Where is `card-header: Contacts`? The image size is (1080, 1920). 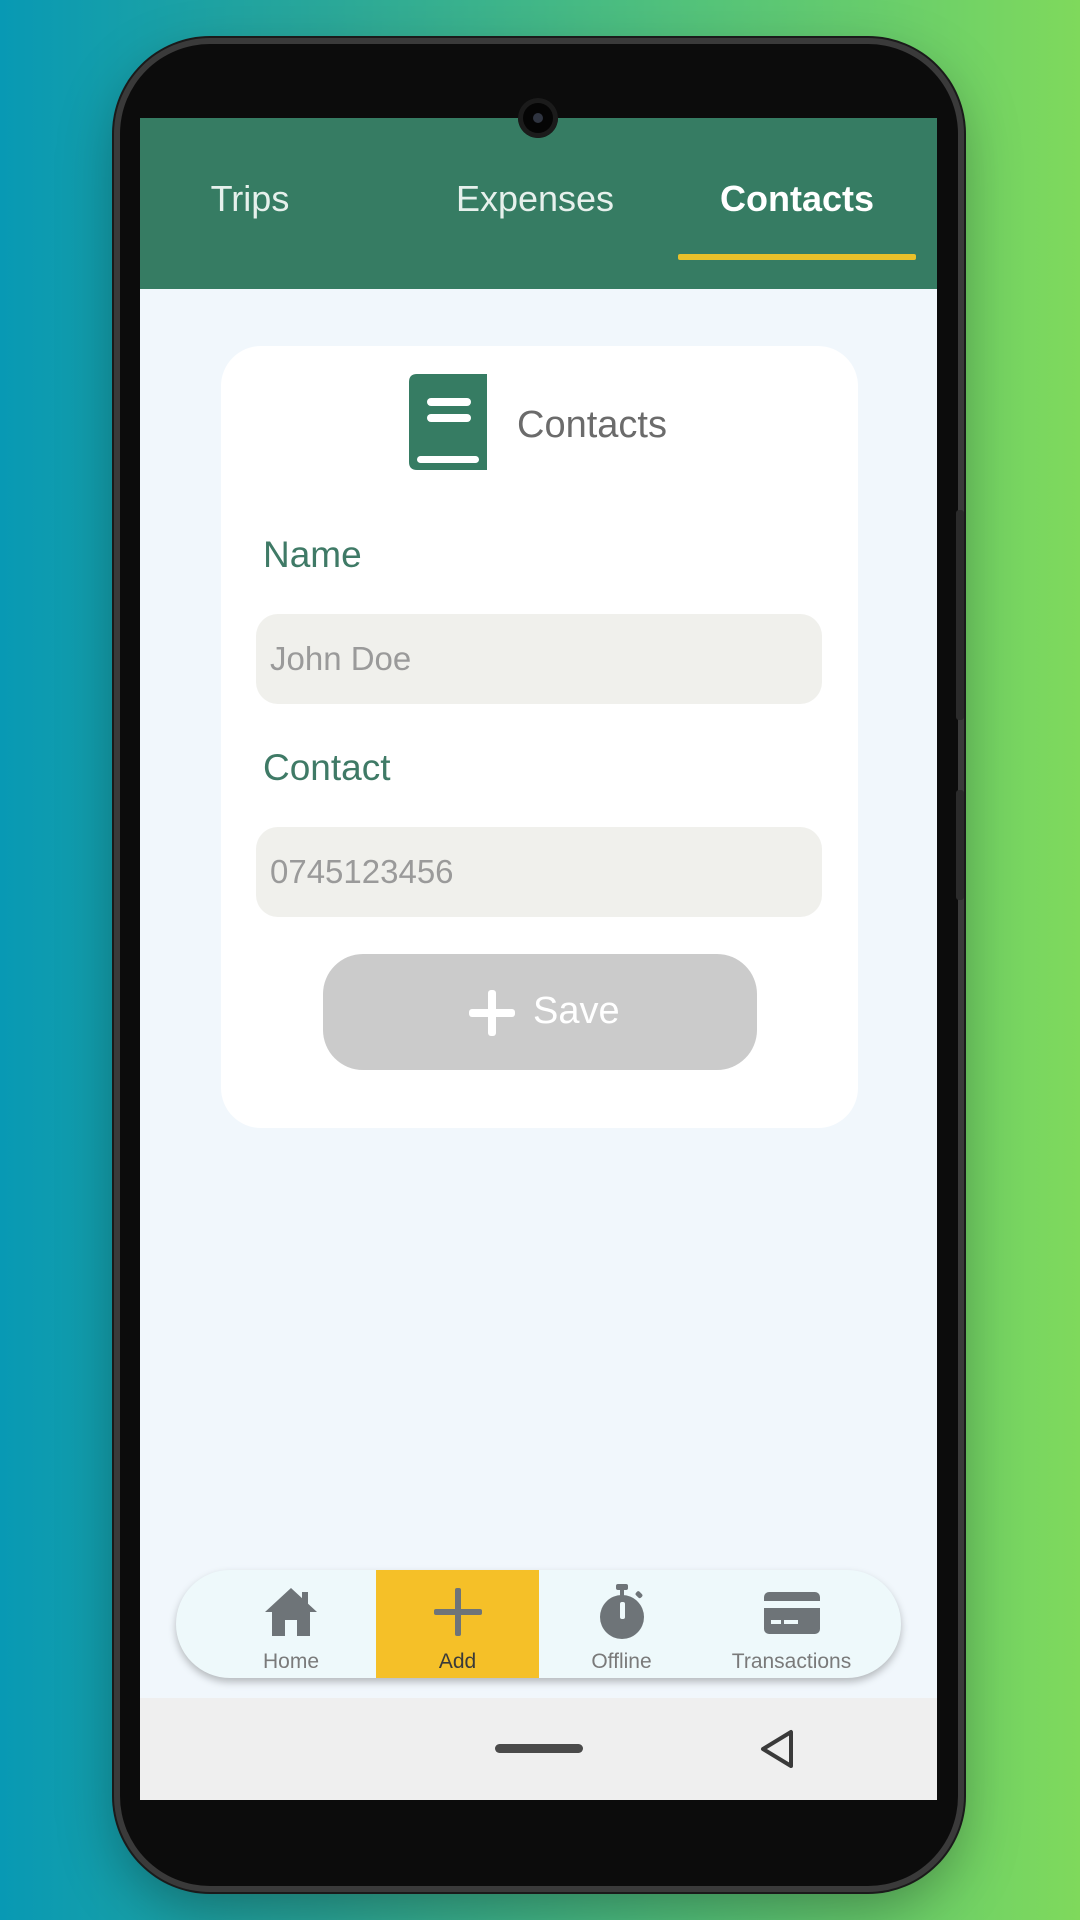
card-header: Contacts is located at coordinates (539, 424).